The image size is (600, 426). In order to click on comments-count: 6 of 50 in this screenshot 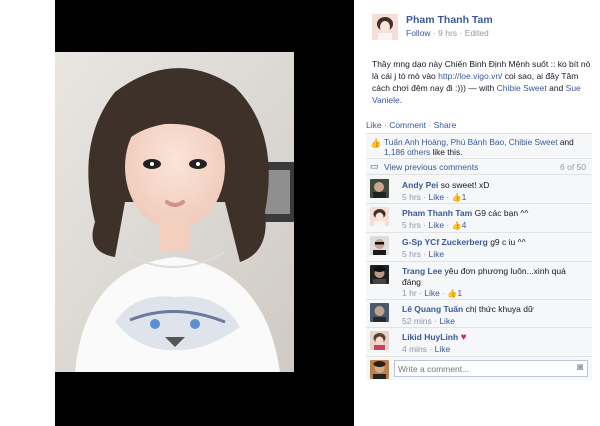, I will do `click(573, 167)`.